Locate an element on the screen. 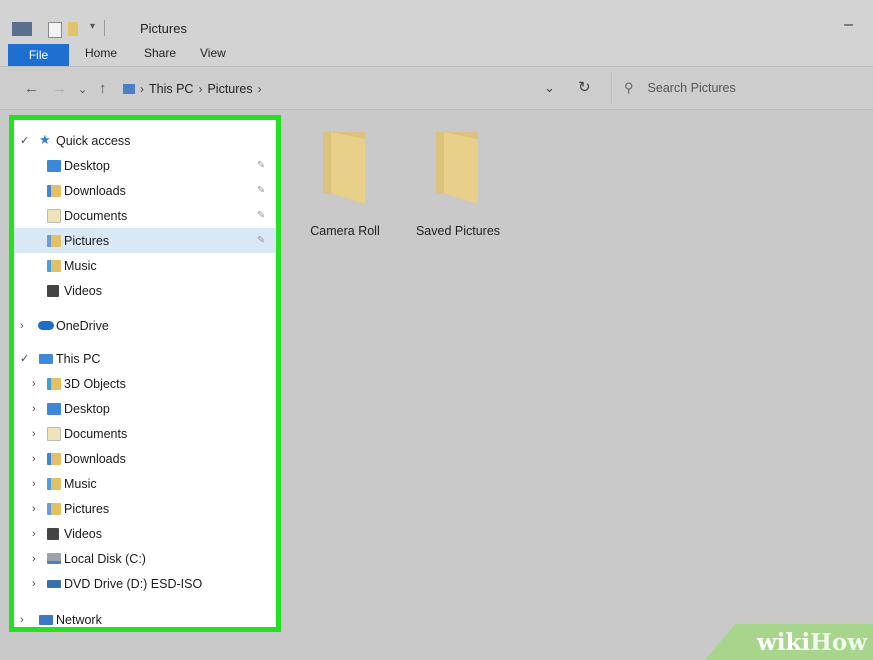  3d-objects-folder-icon is located at coordinates (54, 383).